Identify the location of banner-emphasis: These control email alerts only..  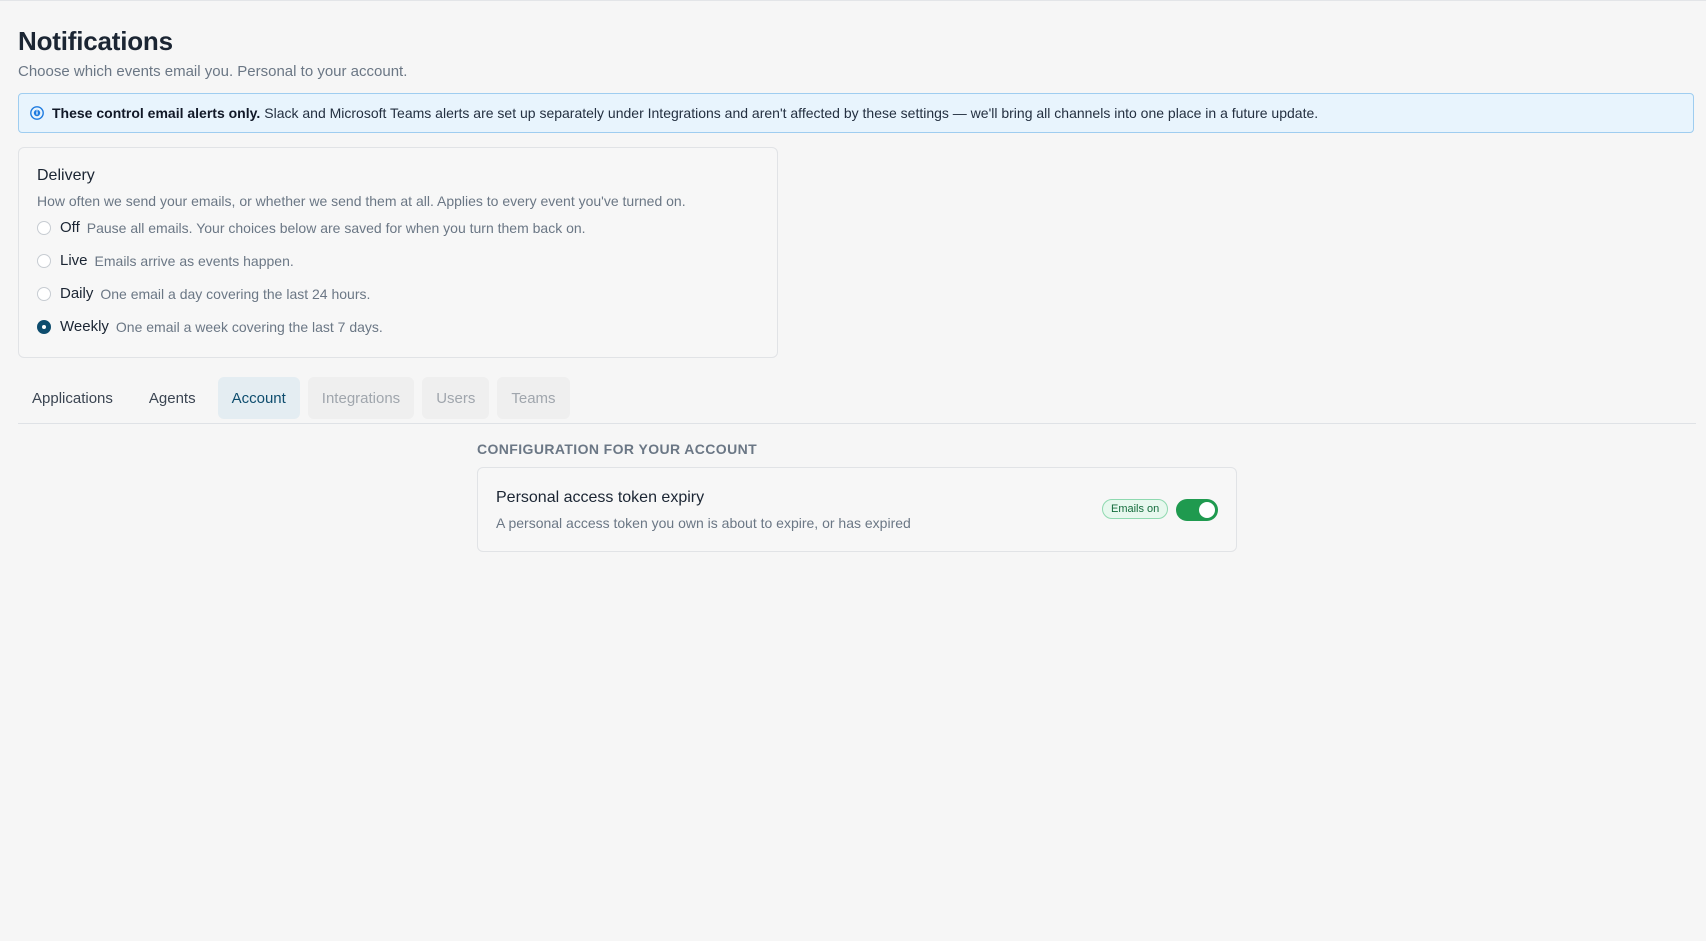
(156, 113).